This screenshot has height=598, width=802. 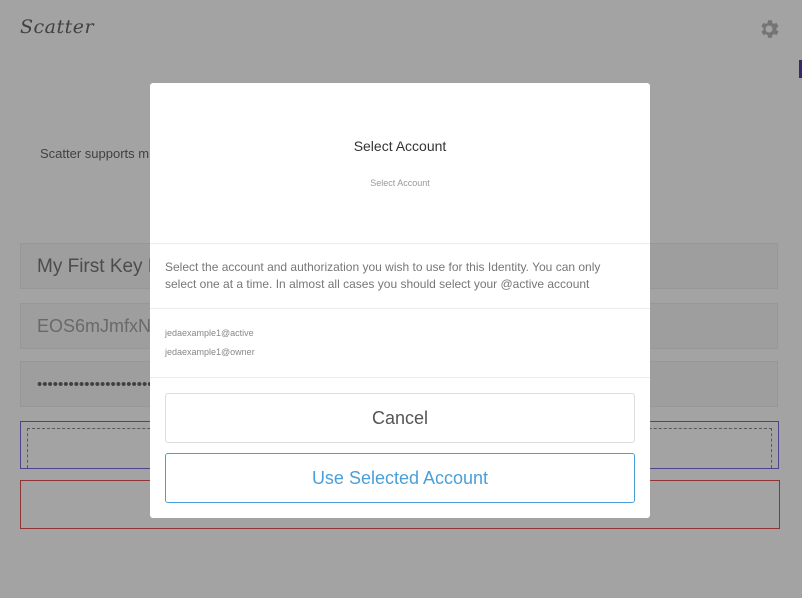 I want to click on account-item-active: jedaexample1@active, so click(x=400, y=336).